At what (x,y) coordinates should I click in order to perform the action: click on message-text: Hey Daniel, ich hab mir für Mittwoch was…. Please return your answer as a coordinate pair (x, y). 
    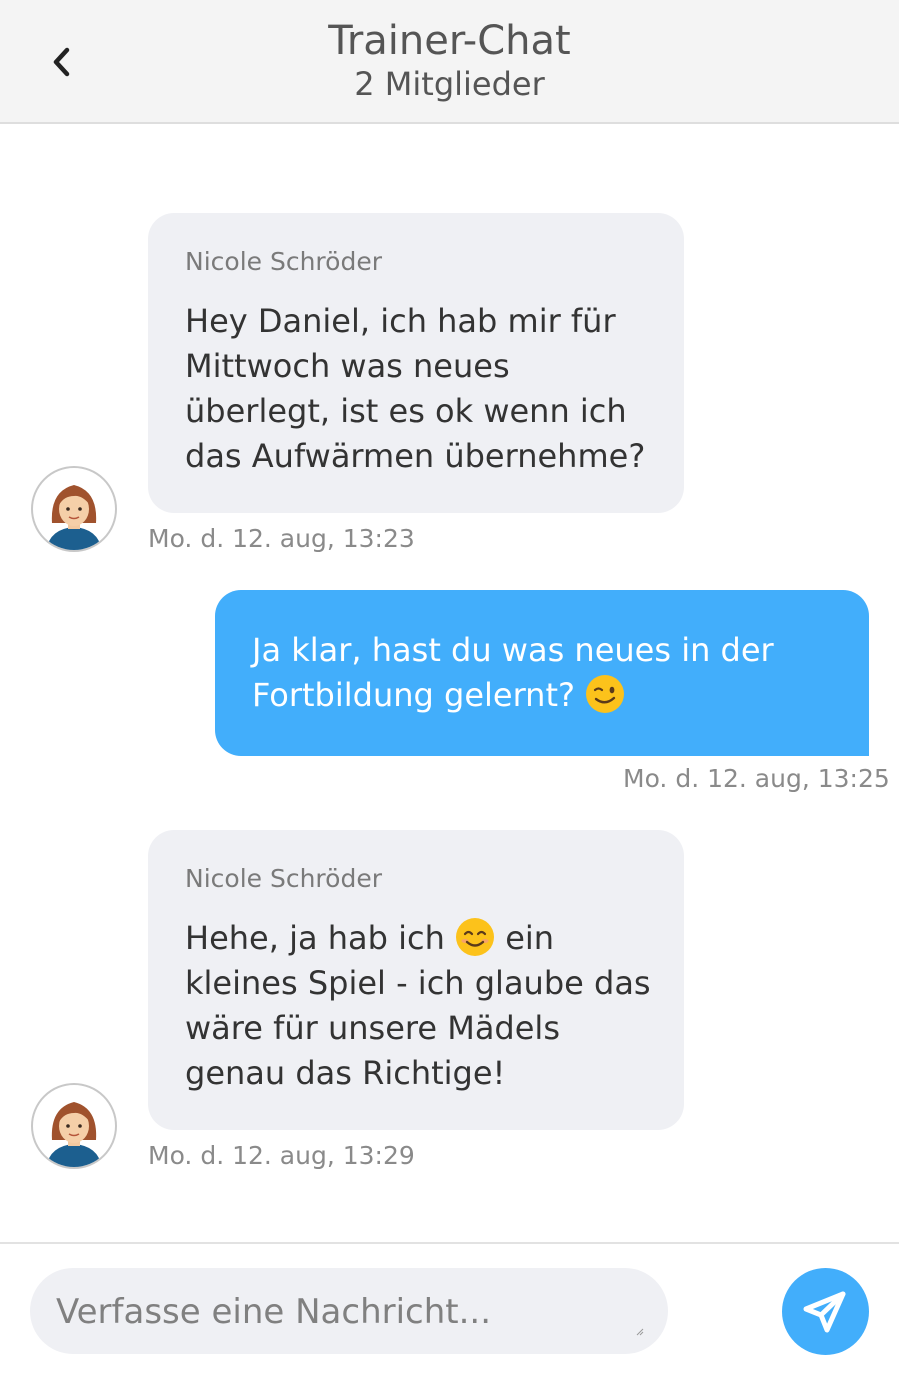
    Looking at the image, I should click on (415, 388).